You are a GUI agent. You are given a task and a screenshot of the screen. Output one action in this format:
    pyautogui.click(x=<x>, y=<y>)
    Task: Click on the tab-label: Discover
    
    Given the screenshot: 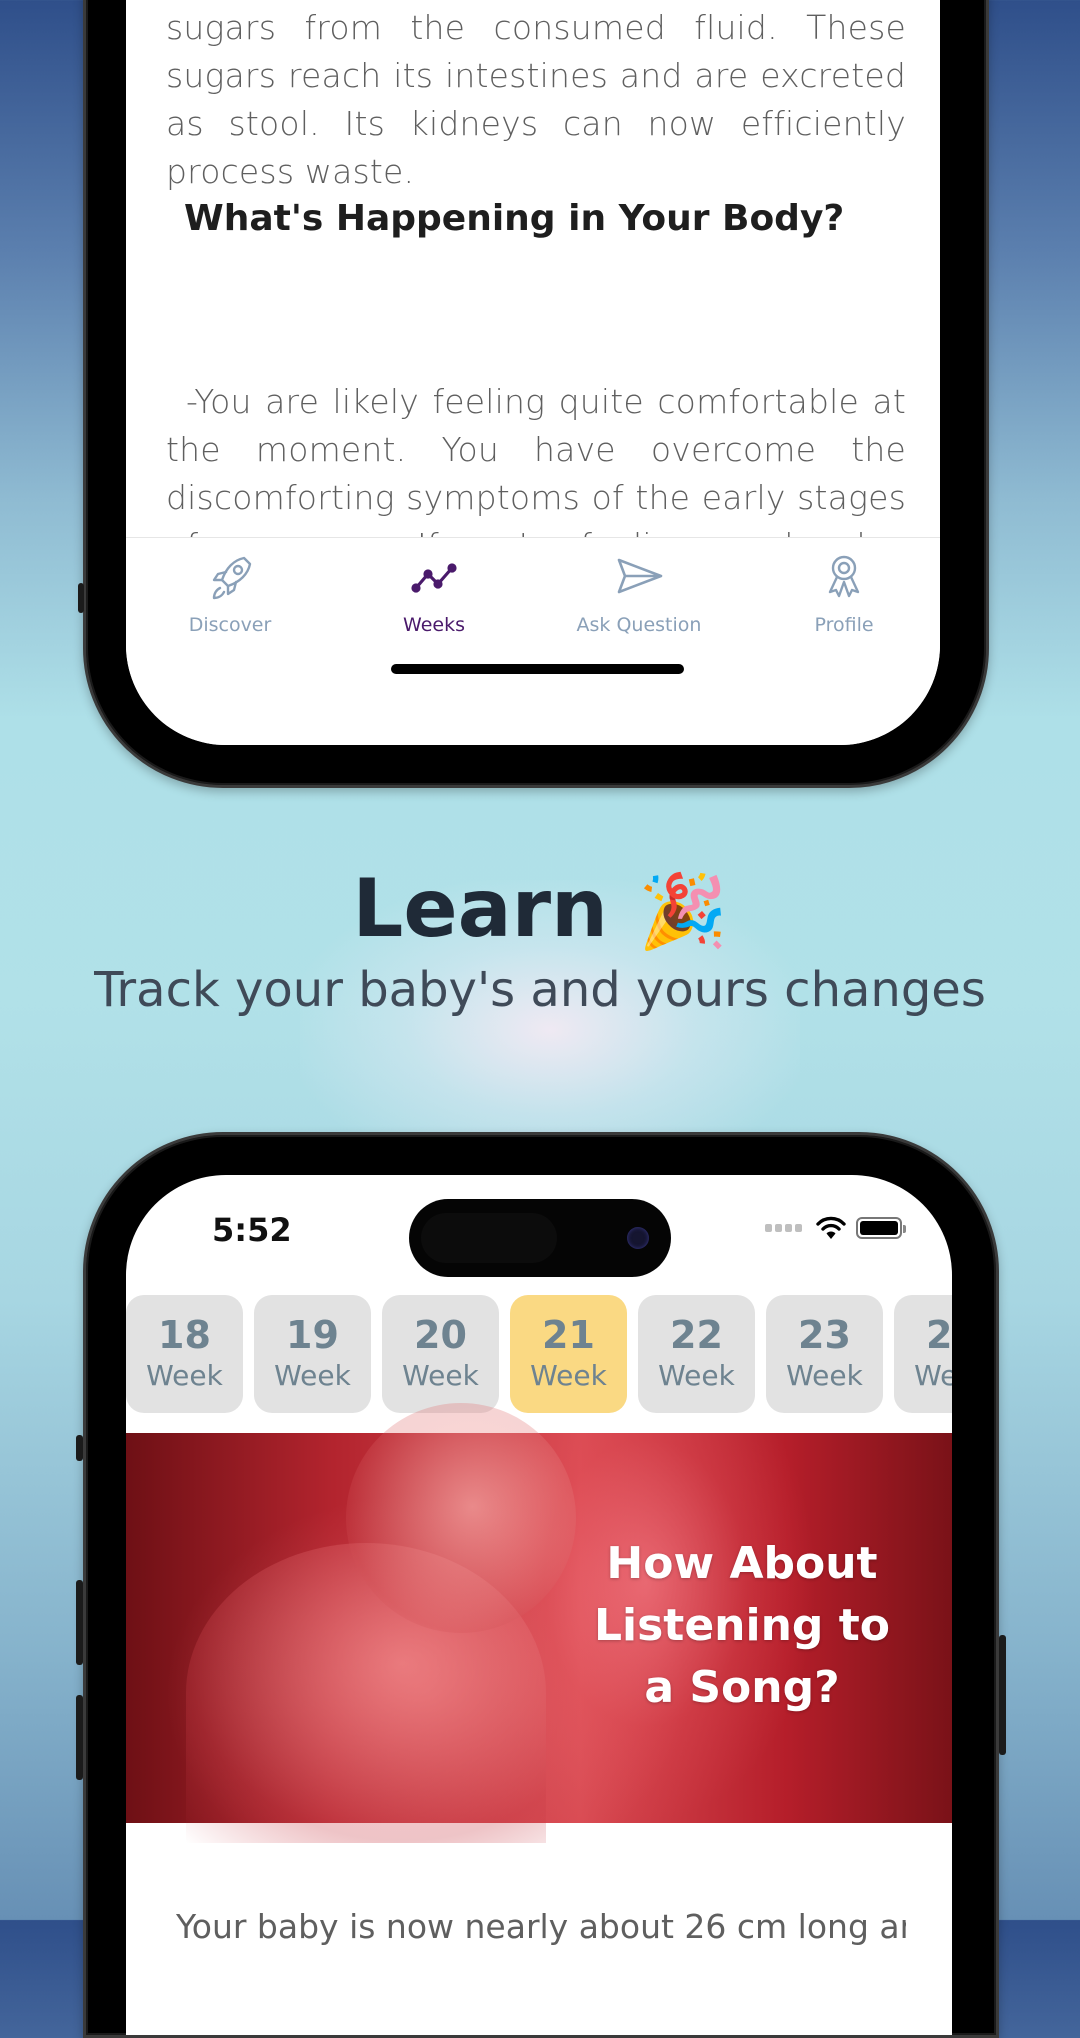 What is the action you would take?
    pyautogui.click(x=230, y=625)
    